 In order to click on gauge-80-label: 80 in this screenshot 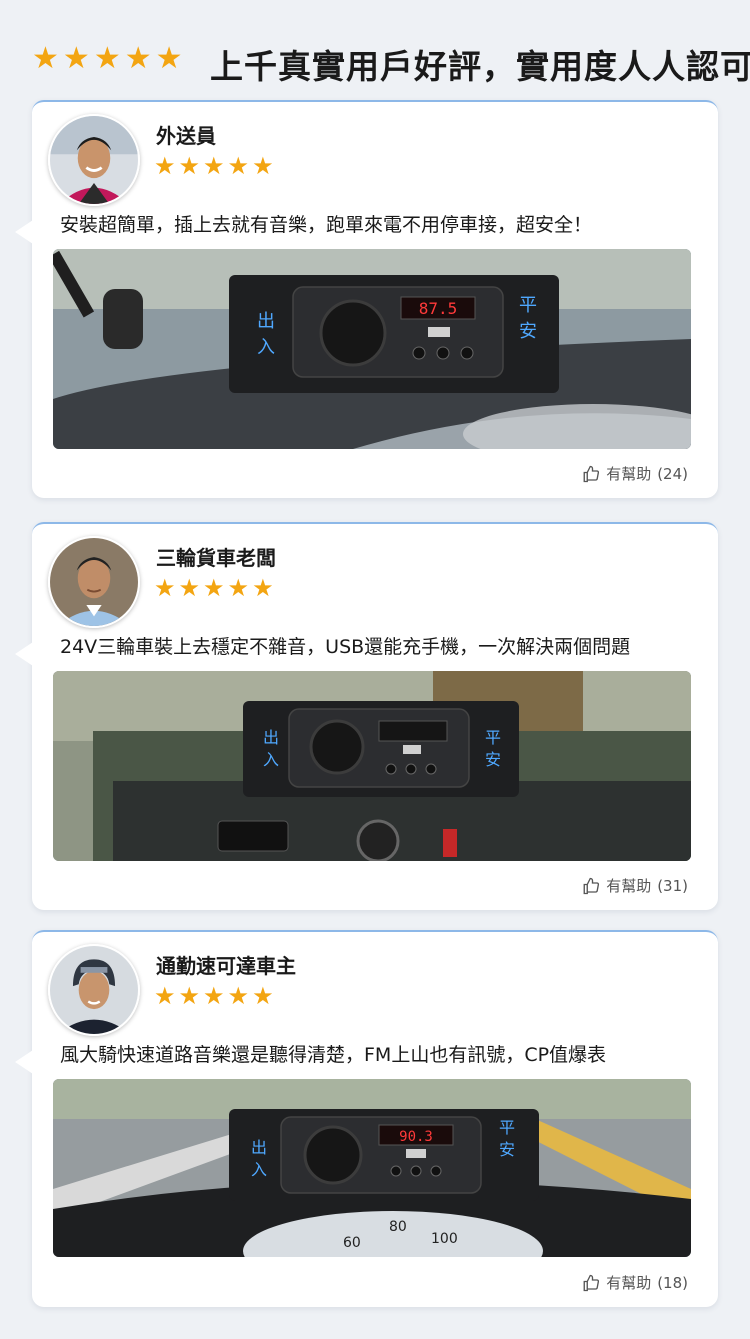, I will do `click(398, 1227)`.